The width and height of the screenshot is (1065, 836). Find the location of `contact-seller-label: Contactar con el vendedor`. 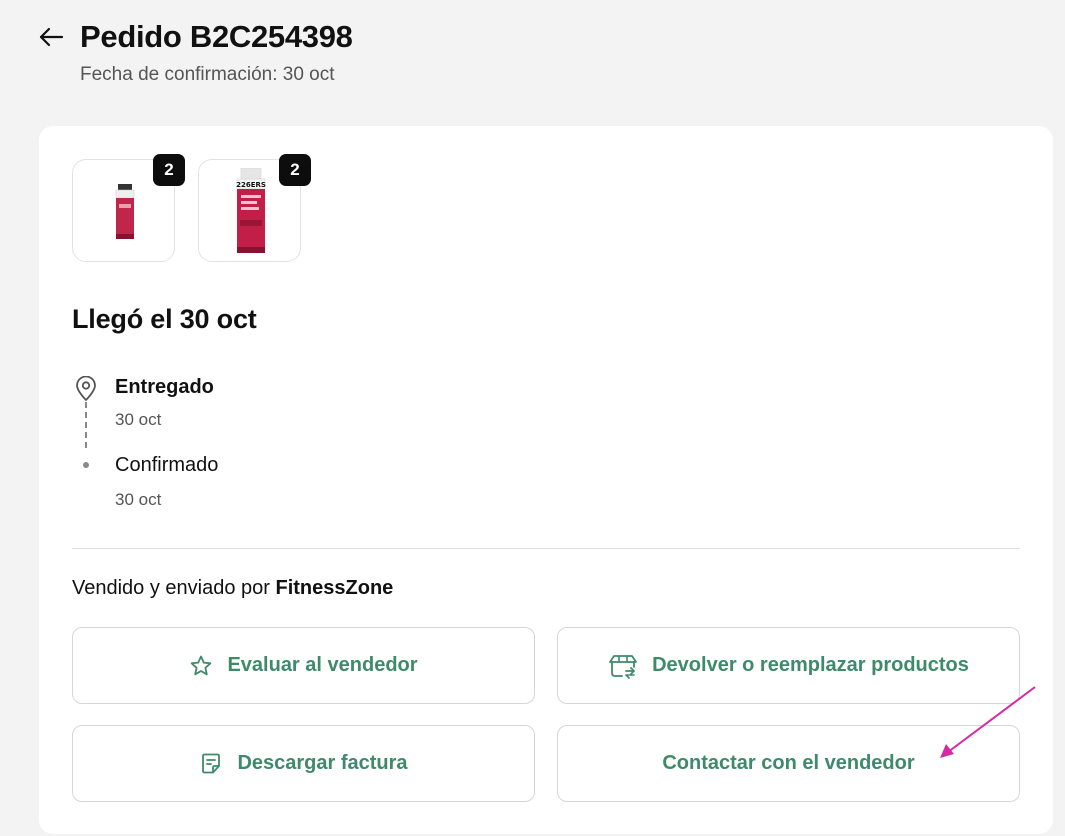

contact-seller-label: Contactar con el vendedor is located at coordinates (788, 763).